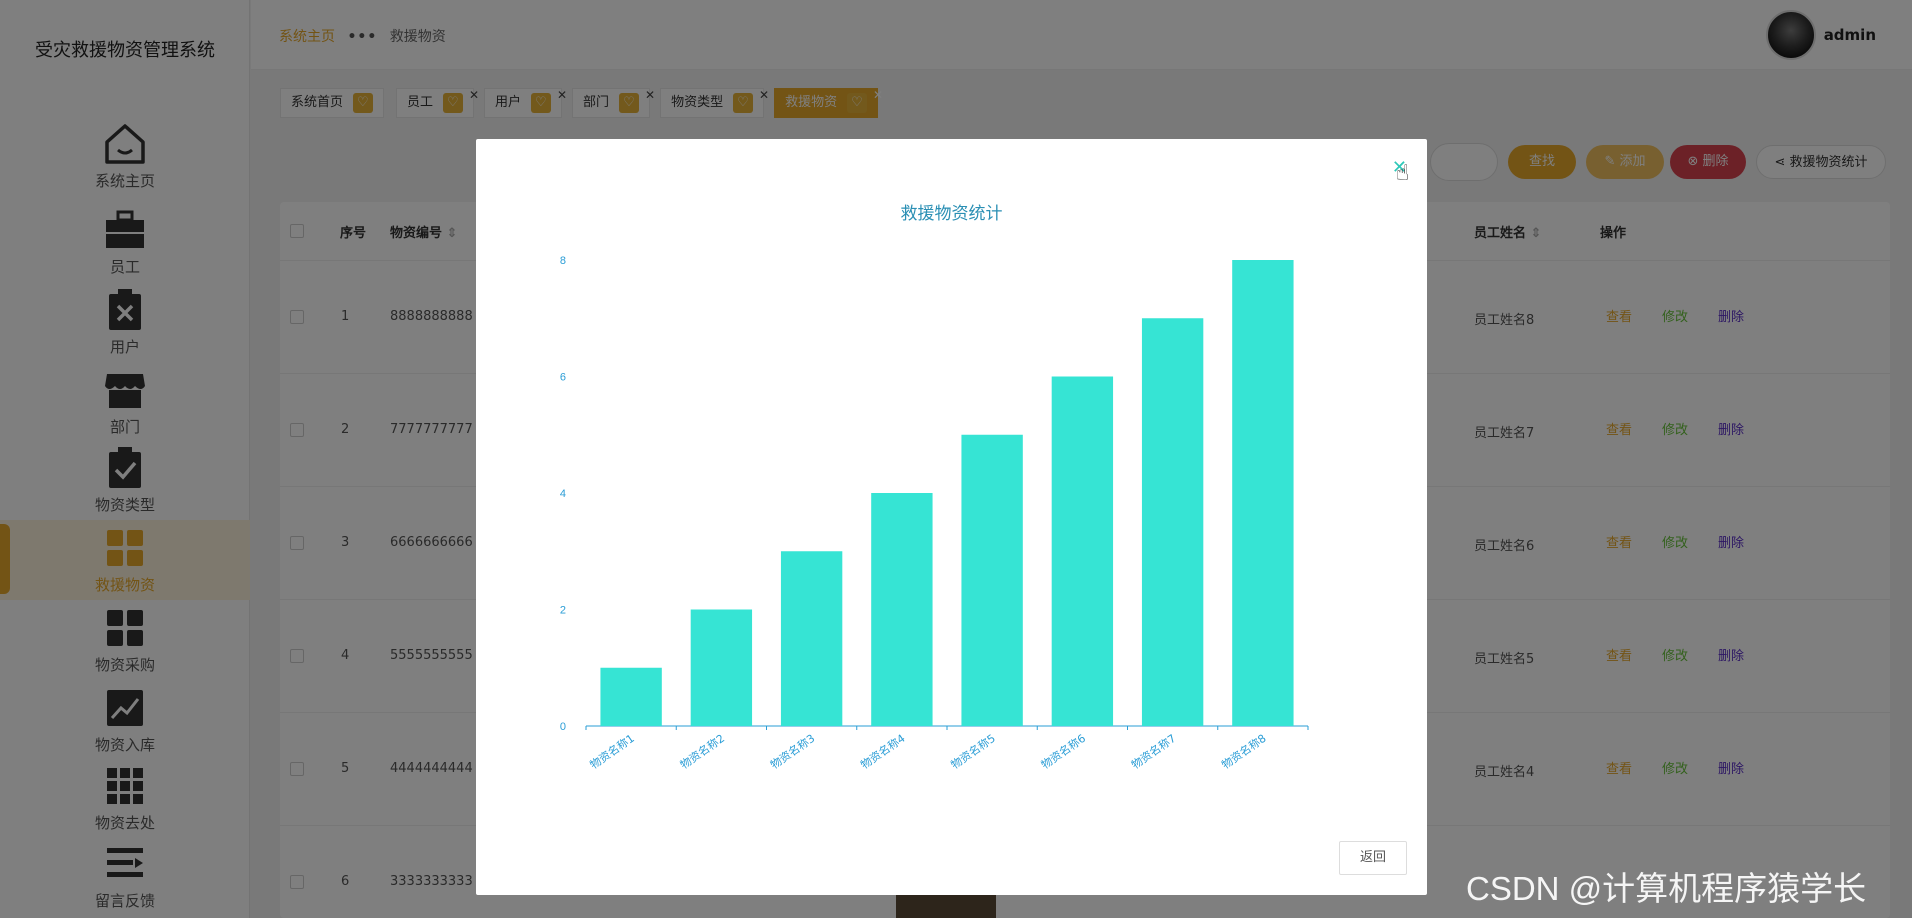 The height and width of the screenshot is (918, 1912). What do you see at coordinates (1244, 751) in the screenshot?
I see `x-tick-label: 物资名称8` at bounding box center [1244, 751].